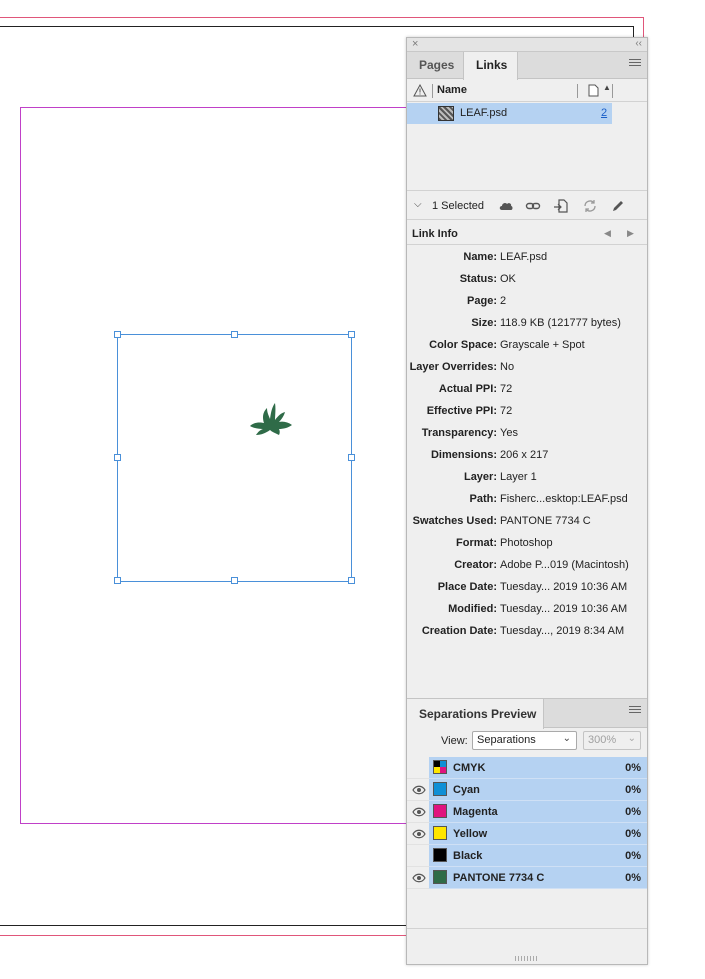 This screenshot has height=979, width=705. What do you see at coordinates (538, 768) in the screenshot?
I see `separation-item: CMYK 0%` at bounding box center [538, 768].